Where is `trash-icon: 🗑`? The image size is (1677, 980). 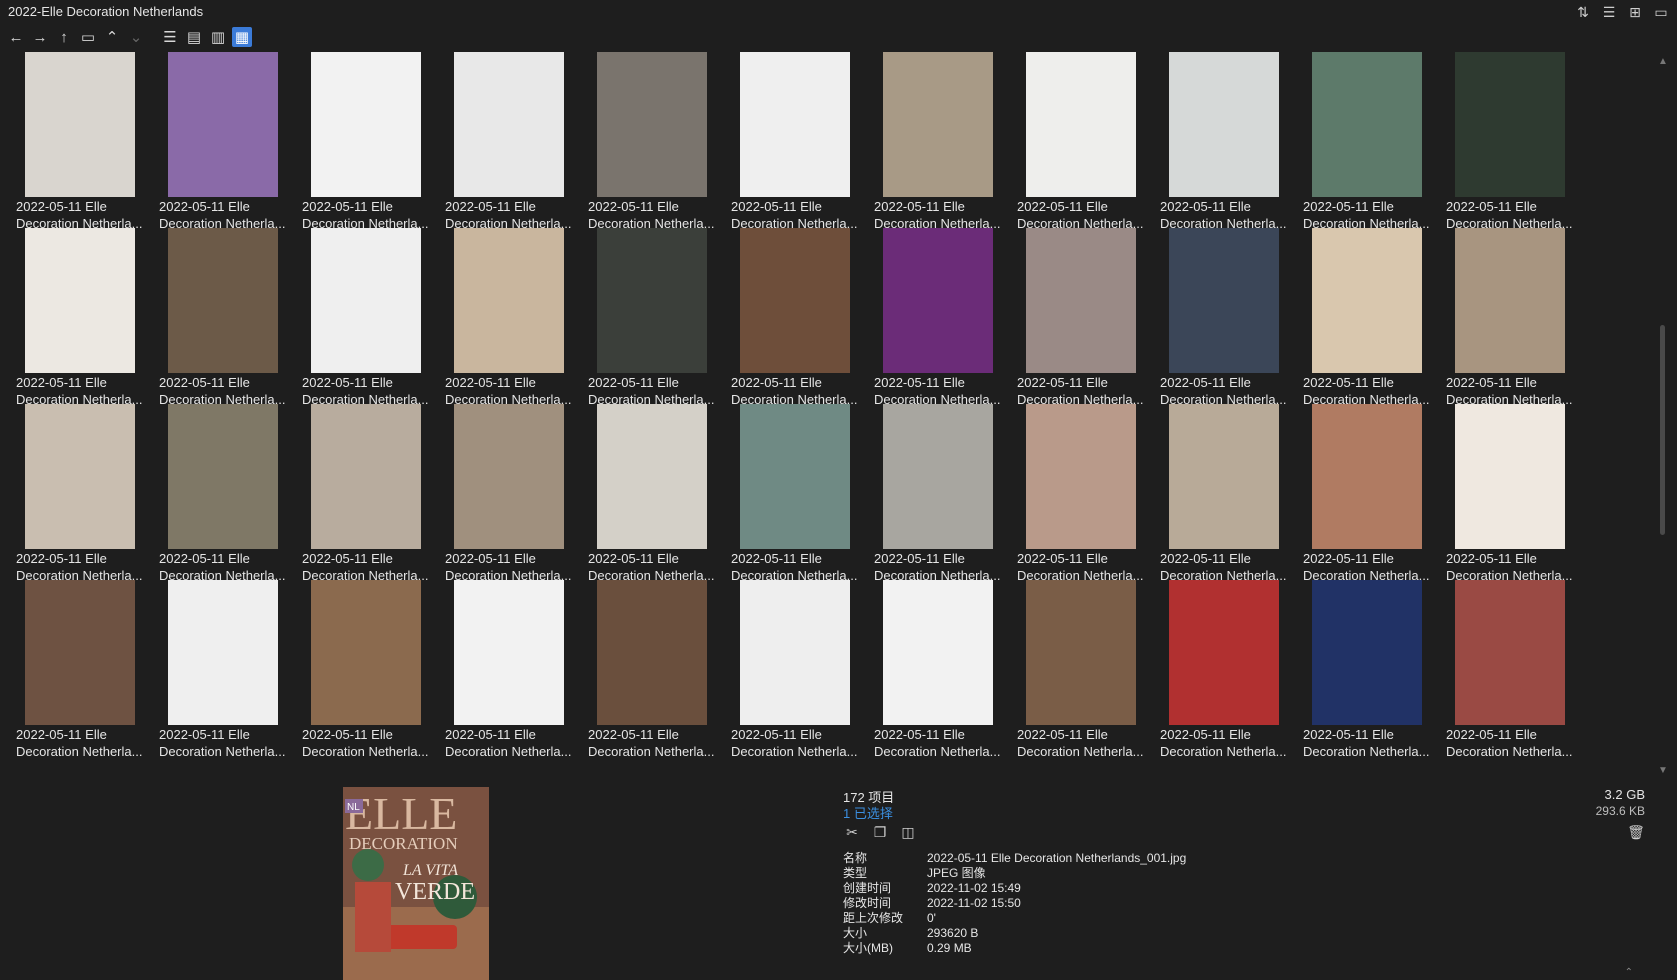 trash-icon: 🗑 is located at coordinates (1636, 833).